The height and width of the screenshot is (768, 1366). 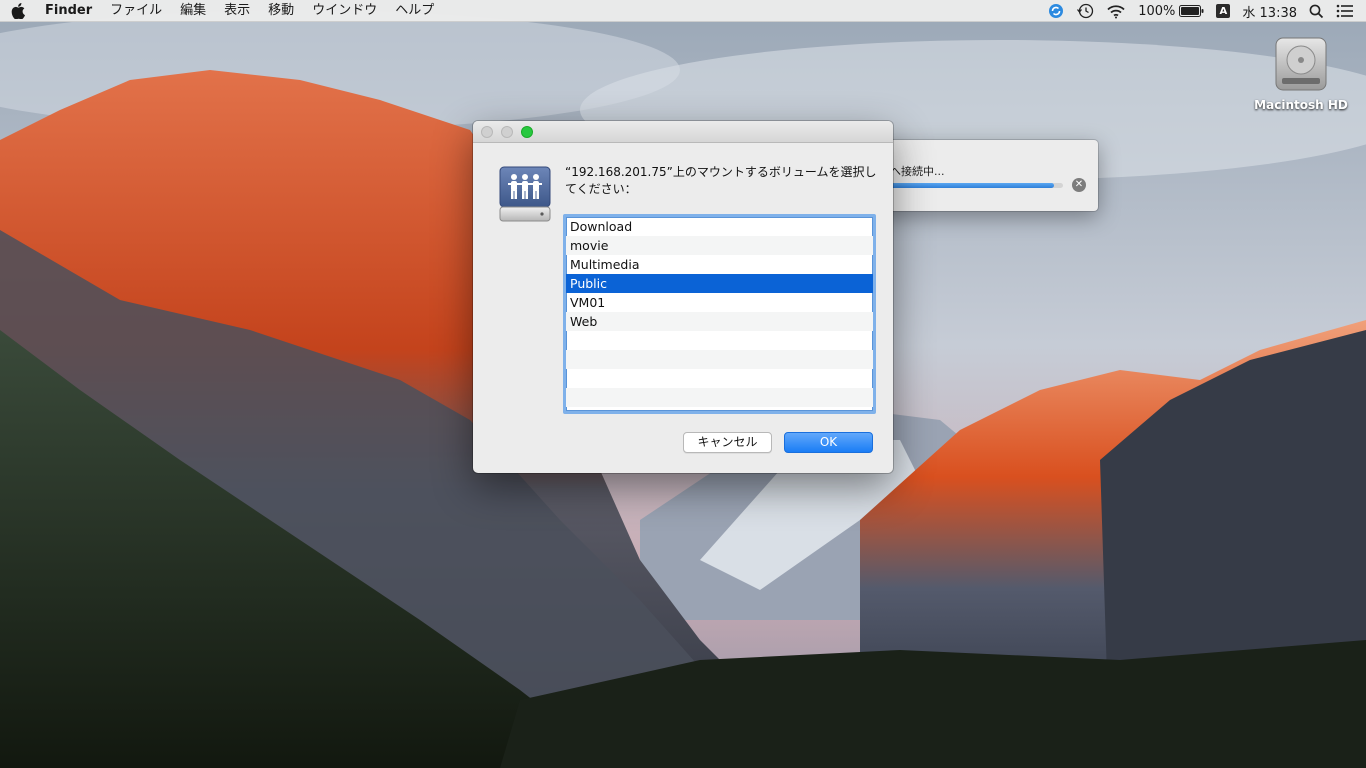 I want to click on desktop-icon-macintosh-hd: Macintosh HD, so click(x=1301, y=72).